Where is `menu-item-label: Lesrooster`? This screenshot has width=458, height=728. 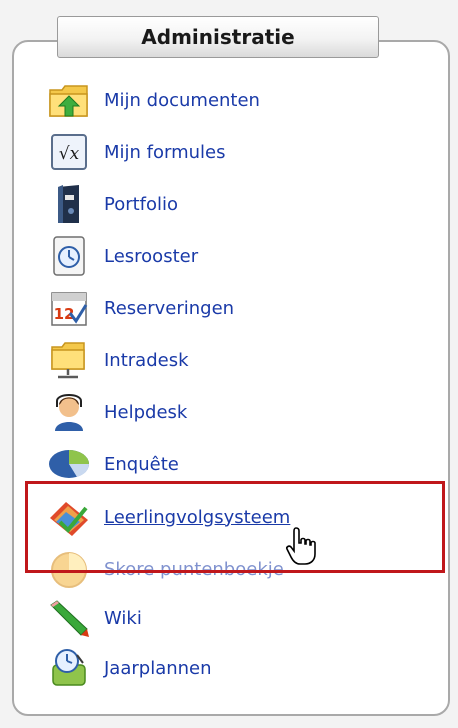 menu-item-label: Lesrooster is located at coordinates (151, 256).